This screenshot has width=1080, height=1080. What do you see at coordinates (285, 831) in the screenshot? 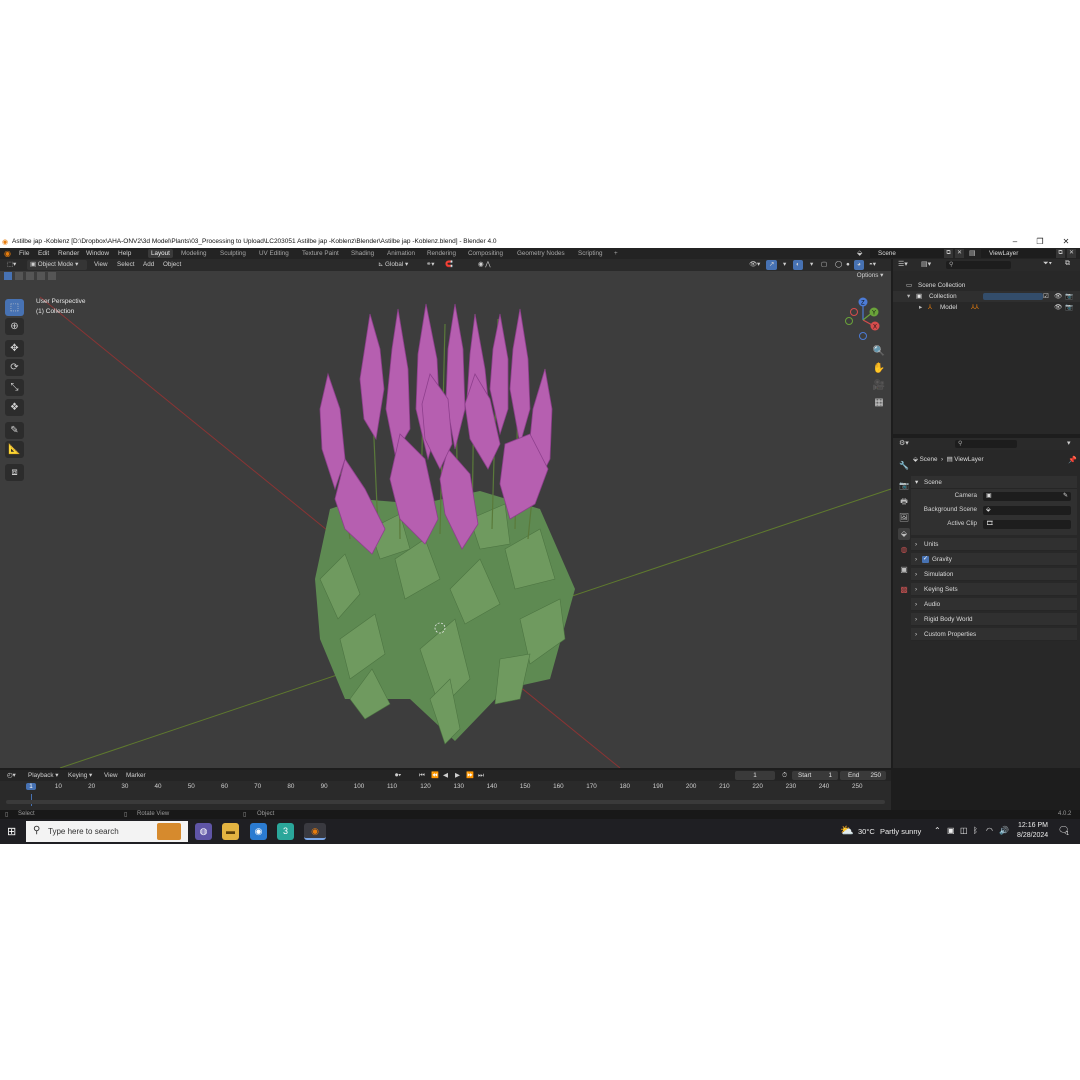
I see `app-icon-3: 3` at bounding box center [285, 831].